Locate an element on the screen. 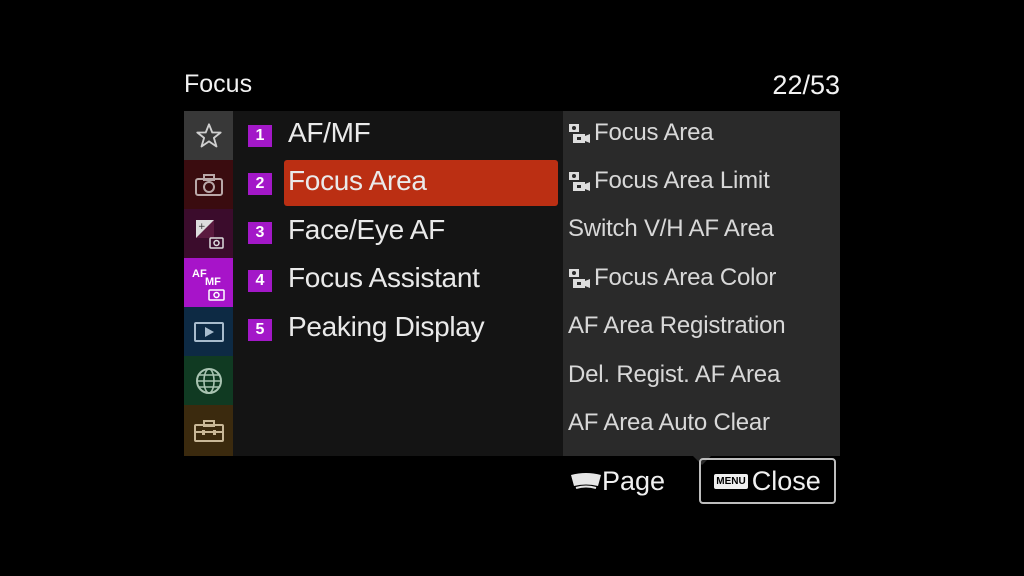  item-label: Focus Area is located at coordinates (654, 132).